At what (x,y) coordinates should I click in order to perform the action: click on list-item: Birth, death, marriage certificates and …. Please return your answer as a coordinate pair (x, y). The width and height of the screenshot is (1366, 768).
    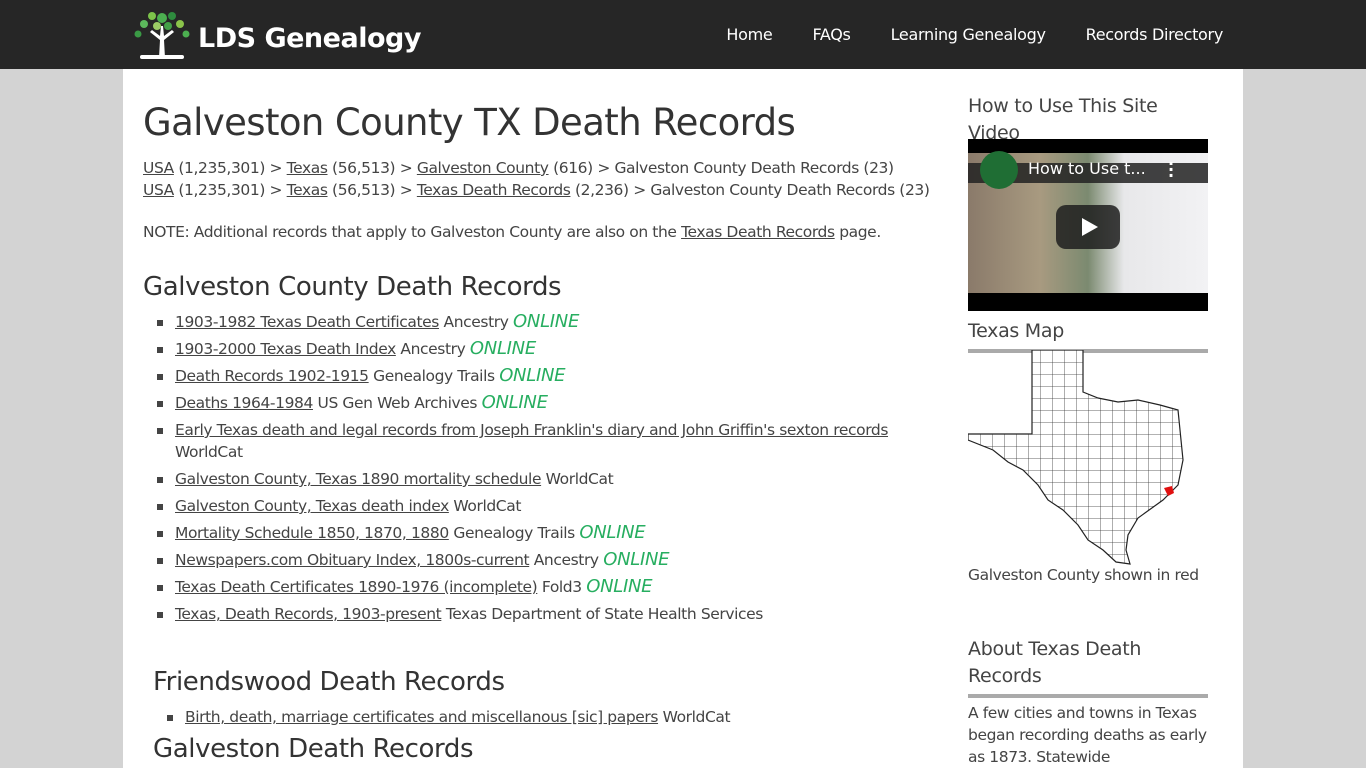
    Looking at the image, I should click on (548, 717).